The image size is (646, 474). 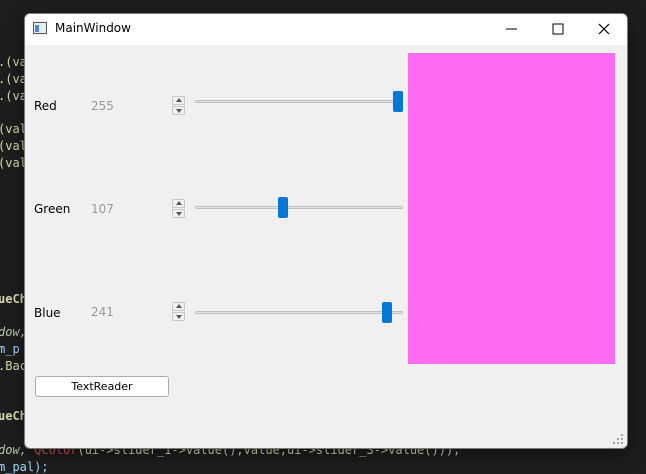 I want to click on blue-slider-track, so click(x=299, y=312).